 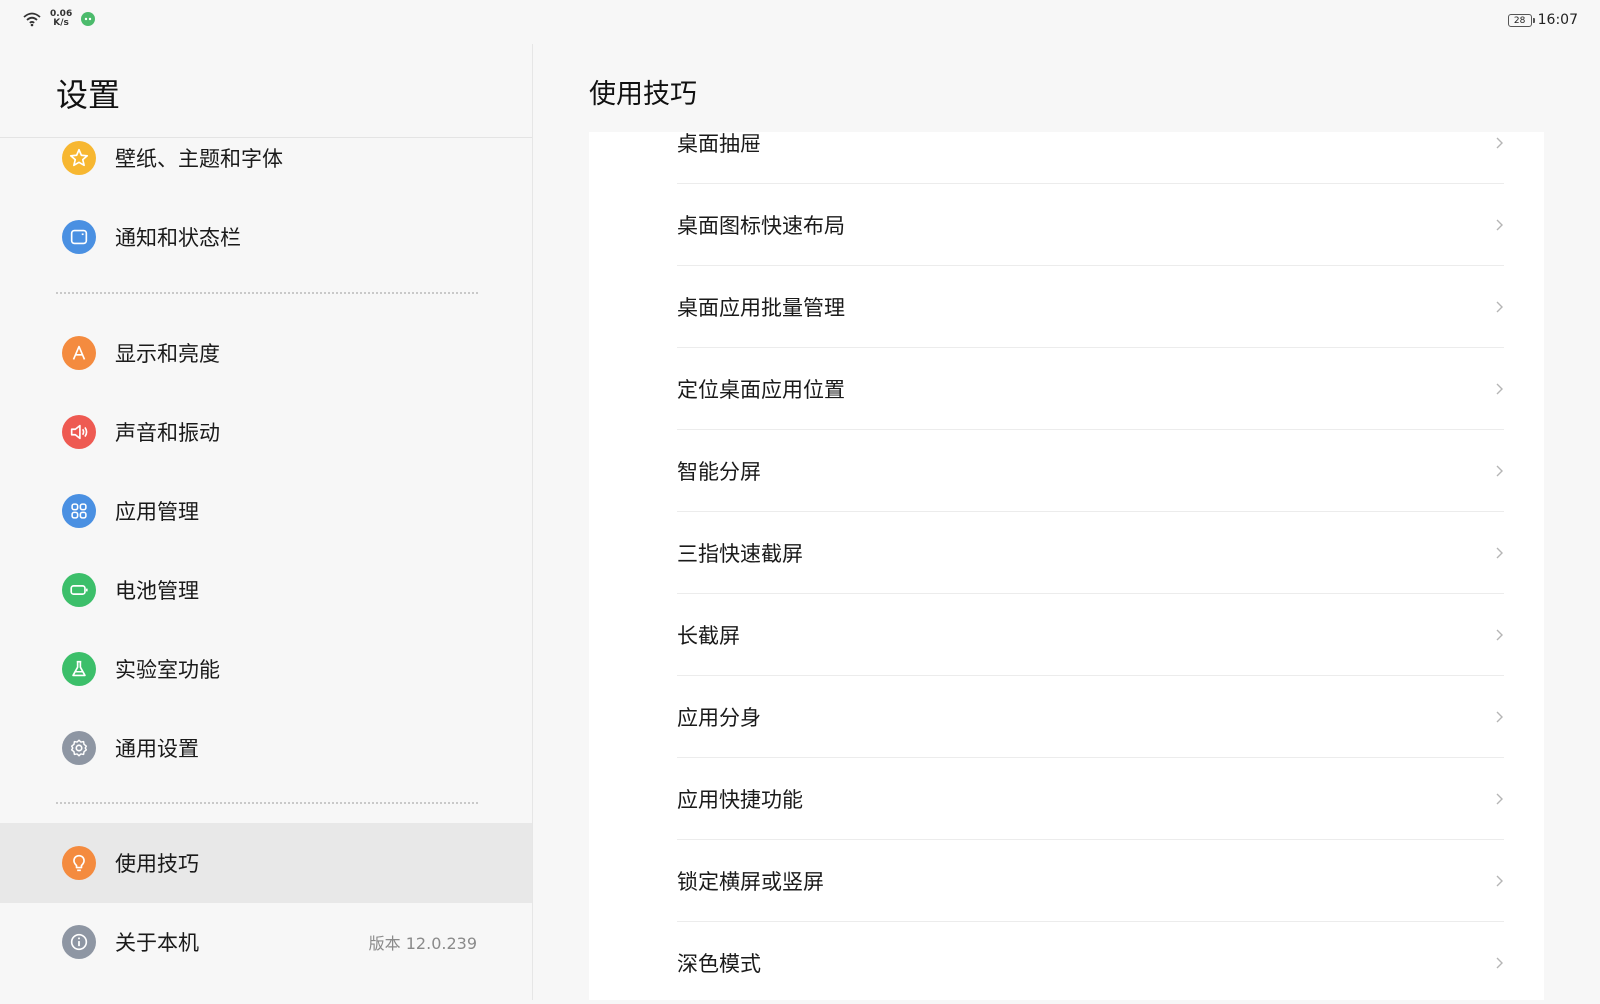 What do you see at coordinates (1090, 143) in the screenshot?
I see `list-item: 桌面抽屉` at bounding box center [1090, 143].